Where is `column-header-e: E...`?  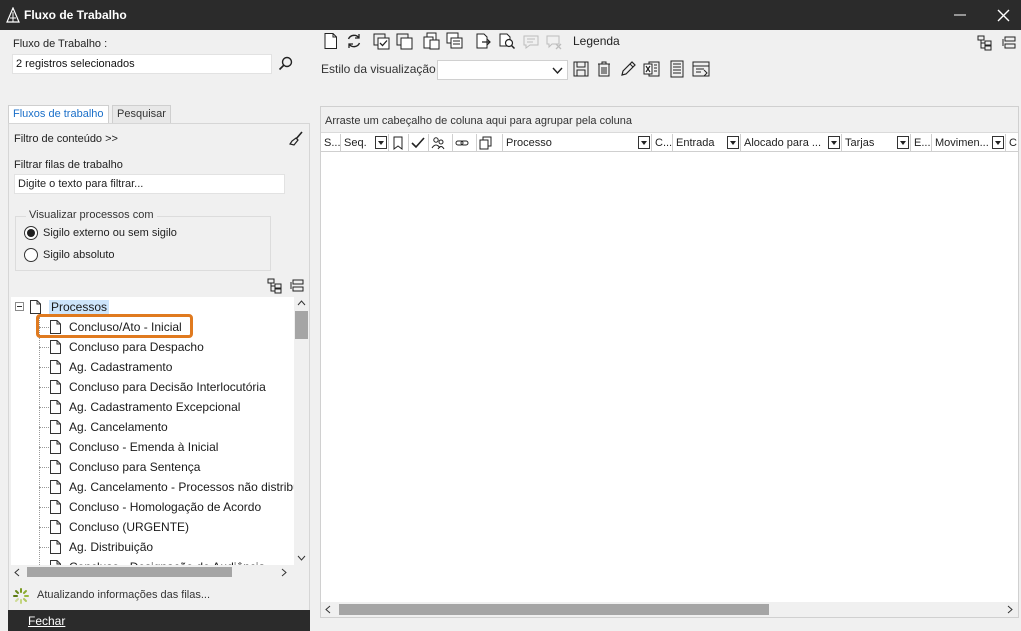 column-header-e: E... is located at coordinates (921, 143).